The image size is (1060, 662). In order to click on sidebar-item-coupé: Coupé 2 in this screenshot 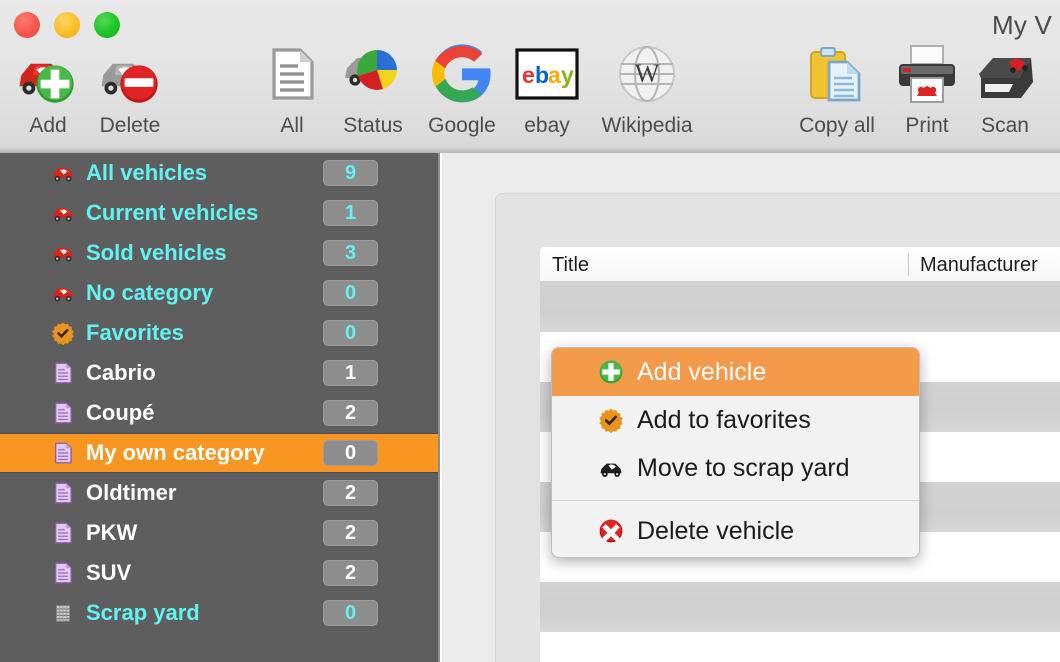, I will do `click(219, 413)`.